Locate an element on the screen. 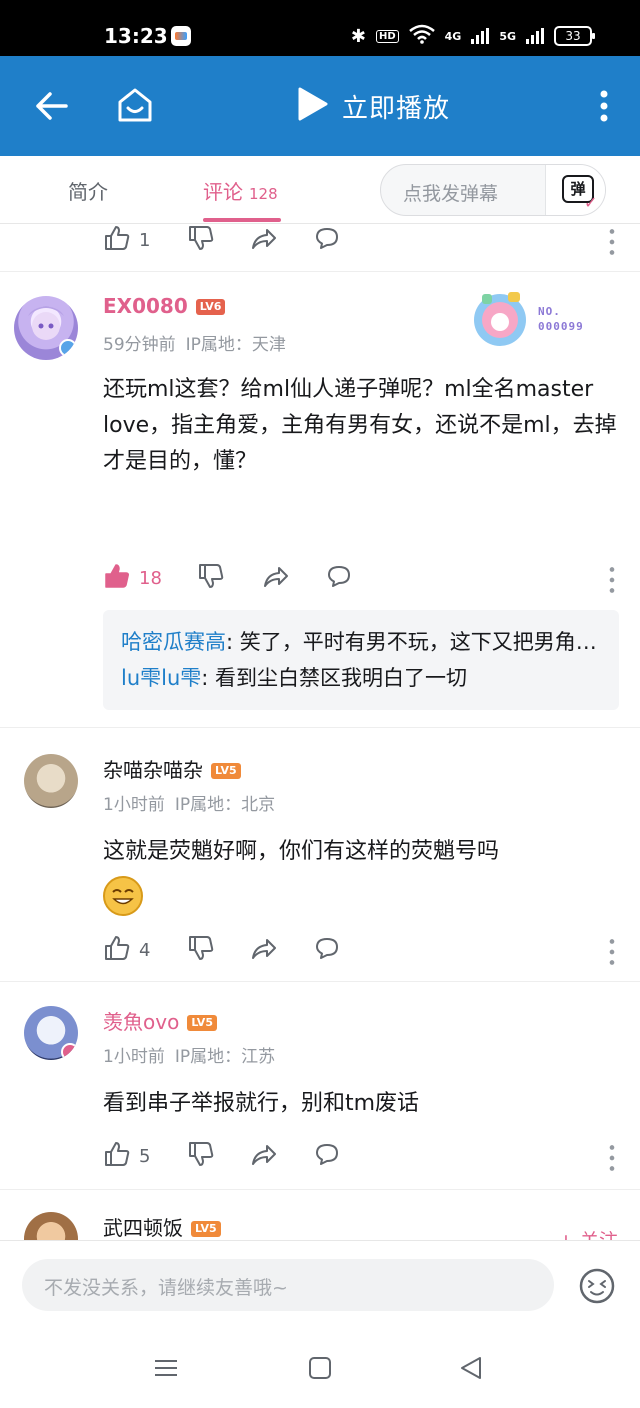 Image resolution: width=640 pixels, height=1408 pixels. fan-badge-num: 000099 is located at coordinates (561, 326).